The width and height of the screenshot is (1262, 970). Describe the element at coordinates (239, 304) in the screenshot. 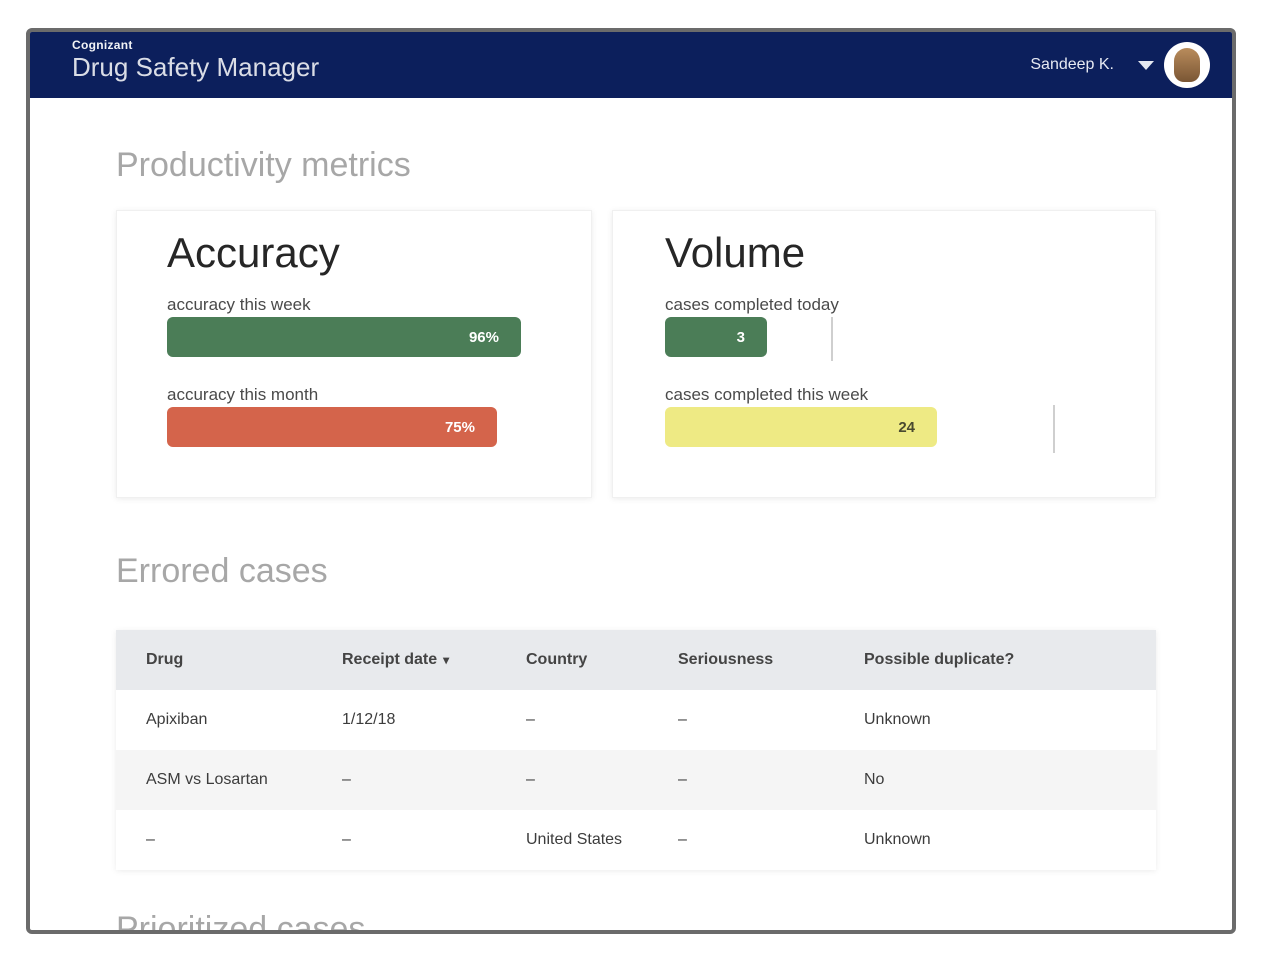

I see `accuracy-week-label: accuracy this week` at that location.